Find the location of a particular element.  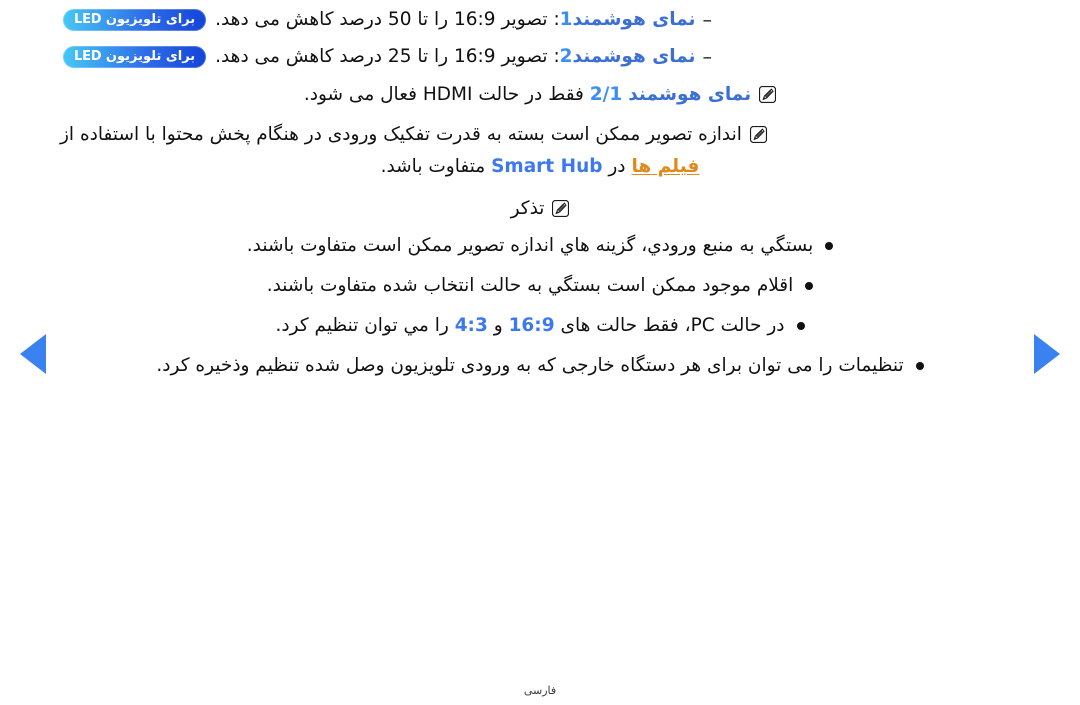

footer-language-label: فارسی is located at coordinates (540, 690).